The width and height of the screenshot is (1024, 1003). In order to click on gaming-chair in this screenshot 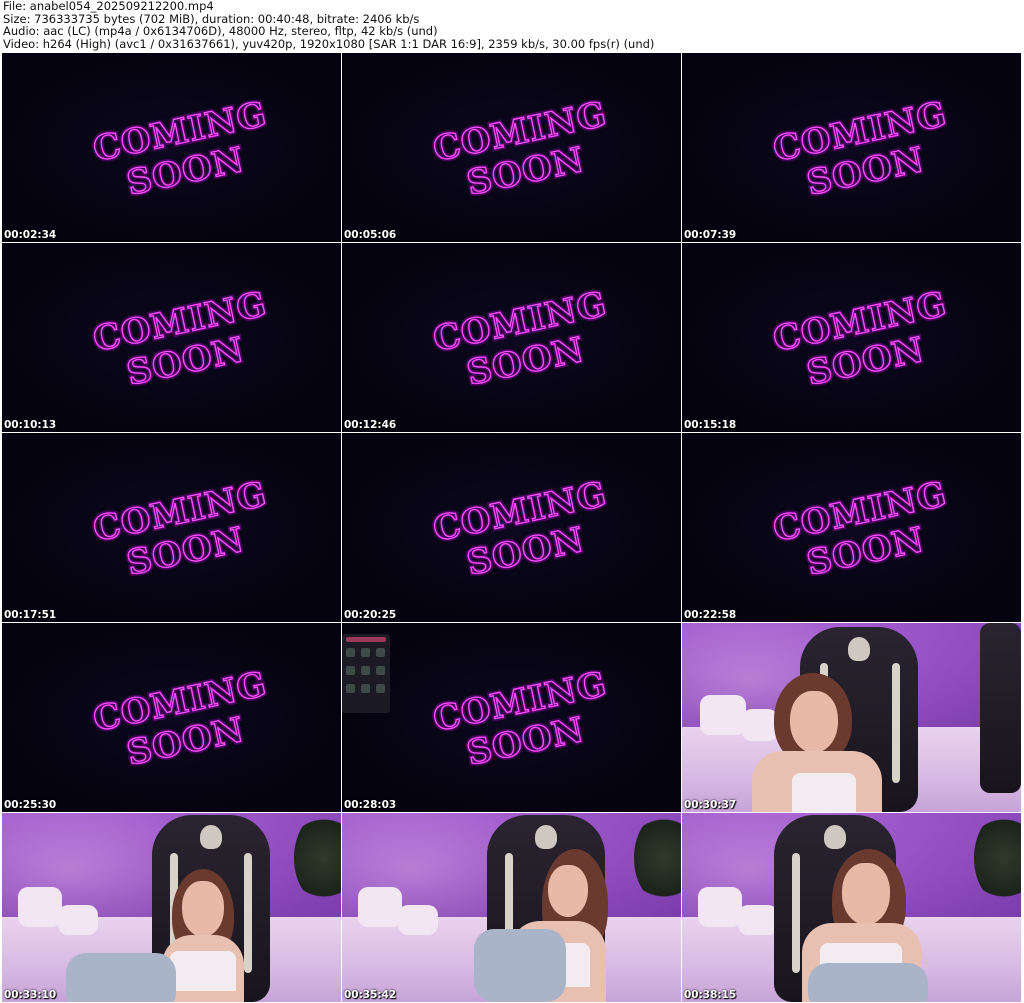, I will do `click(1000, 708)`.